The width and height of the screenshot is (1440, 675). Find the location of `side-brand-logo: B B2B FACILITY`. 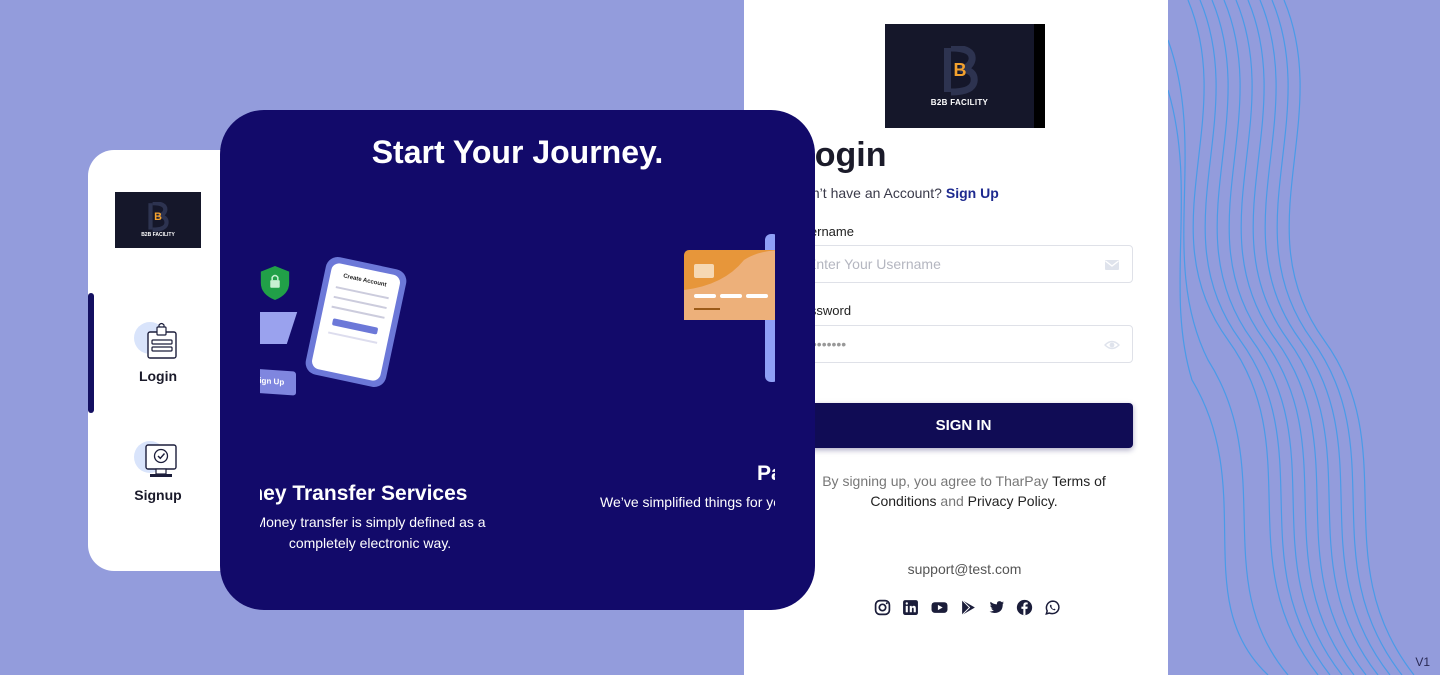

side-brand-logo: B B2B FACILITY is located at coordinates (158, 220).